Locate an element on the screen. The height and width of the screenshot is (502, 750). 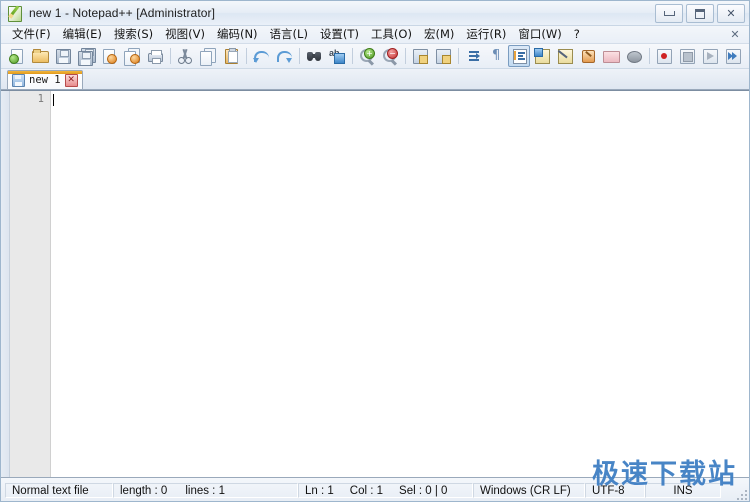
cut-button is located at coordinates (185, 56).